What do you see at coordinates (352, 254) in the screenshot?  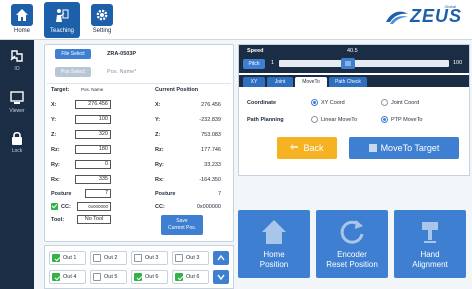 I see `encoder-reset-line1: Encoder` at bounding box center [352, 254].